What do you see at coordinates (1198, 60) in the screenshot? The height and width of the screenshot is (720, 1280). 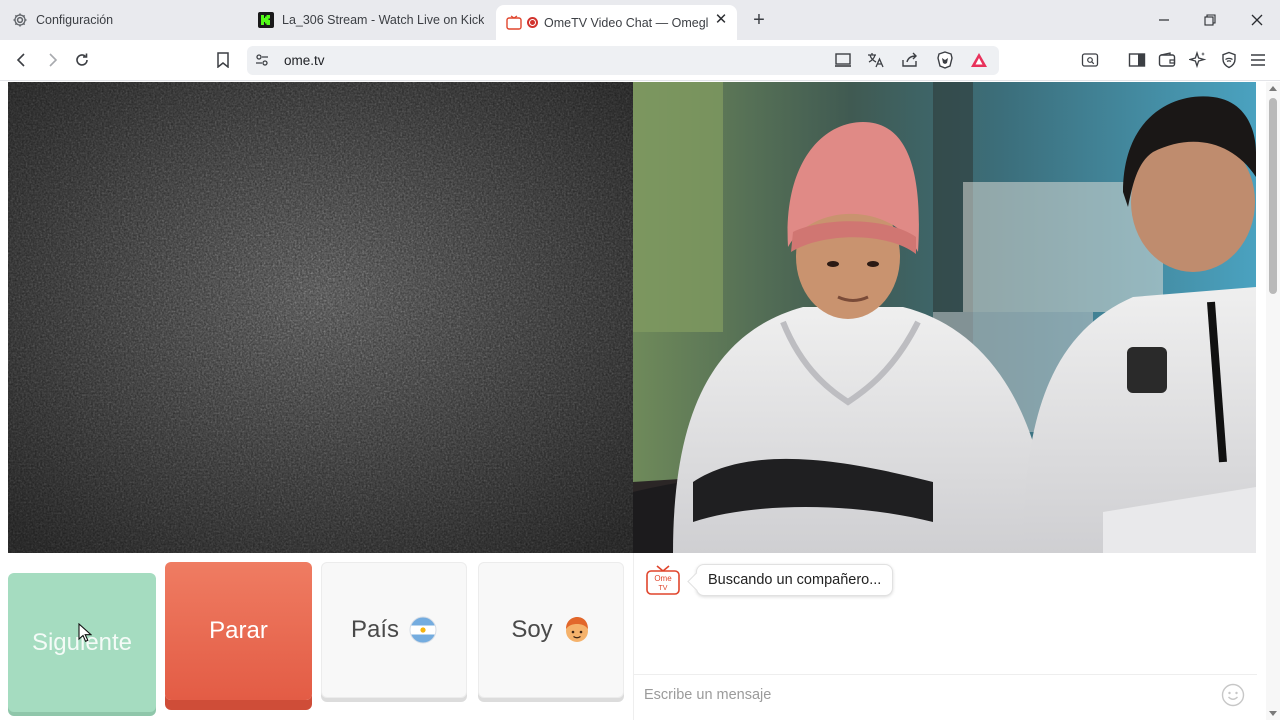 I see `leo-ai-icon` at bounding box center [1198, 60].